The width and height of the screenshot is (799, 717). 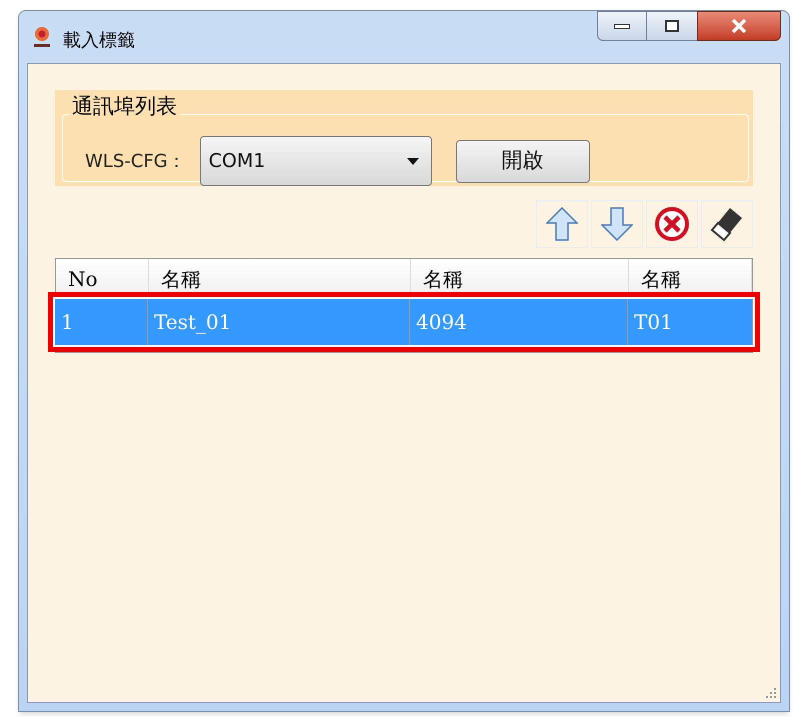 I want to click on minimize-button, so click(x=622, y=26).